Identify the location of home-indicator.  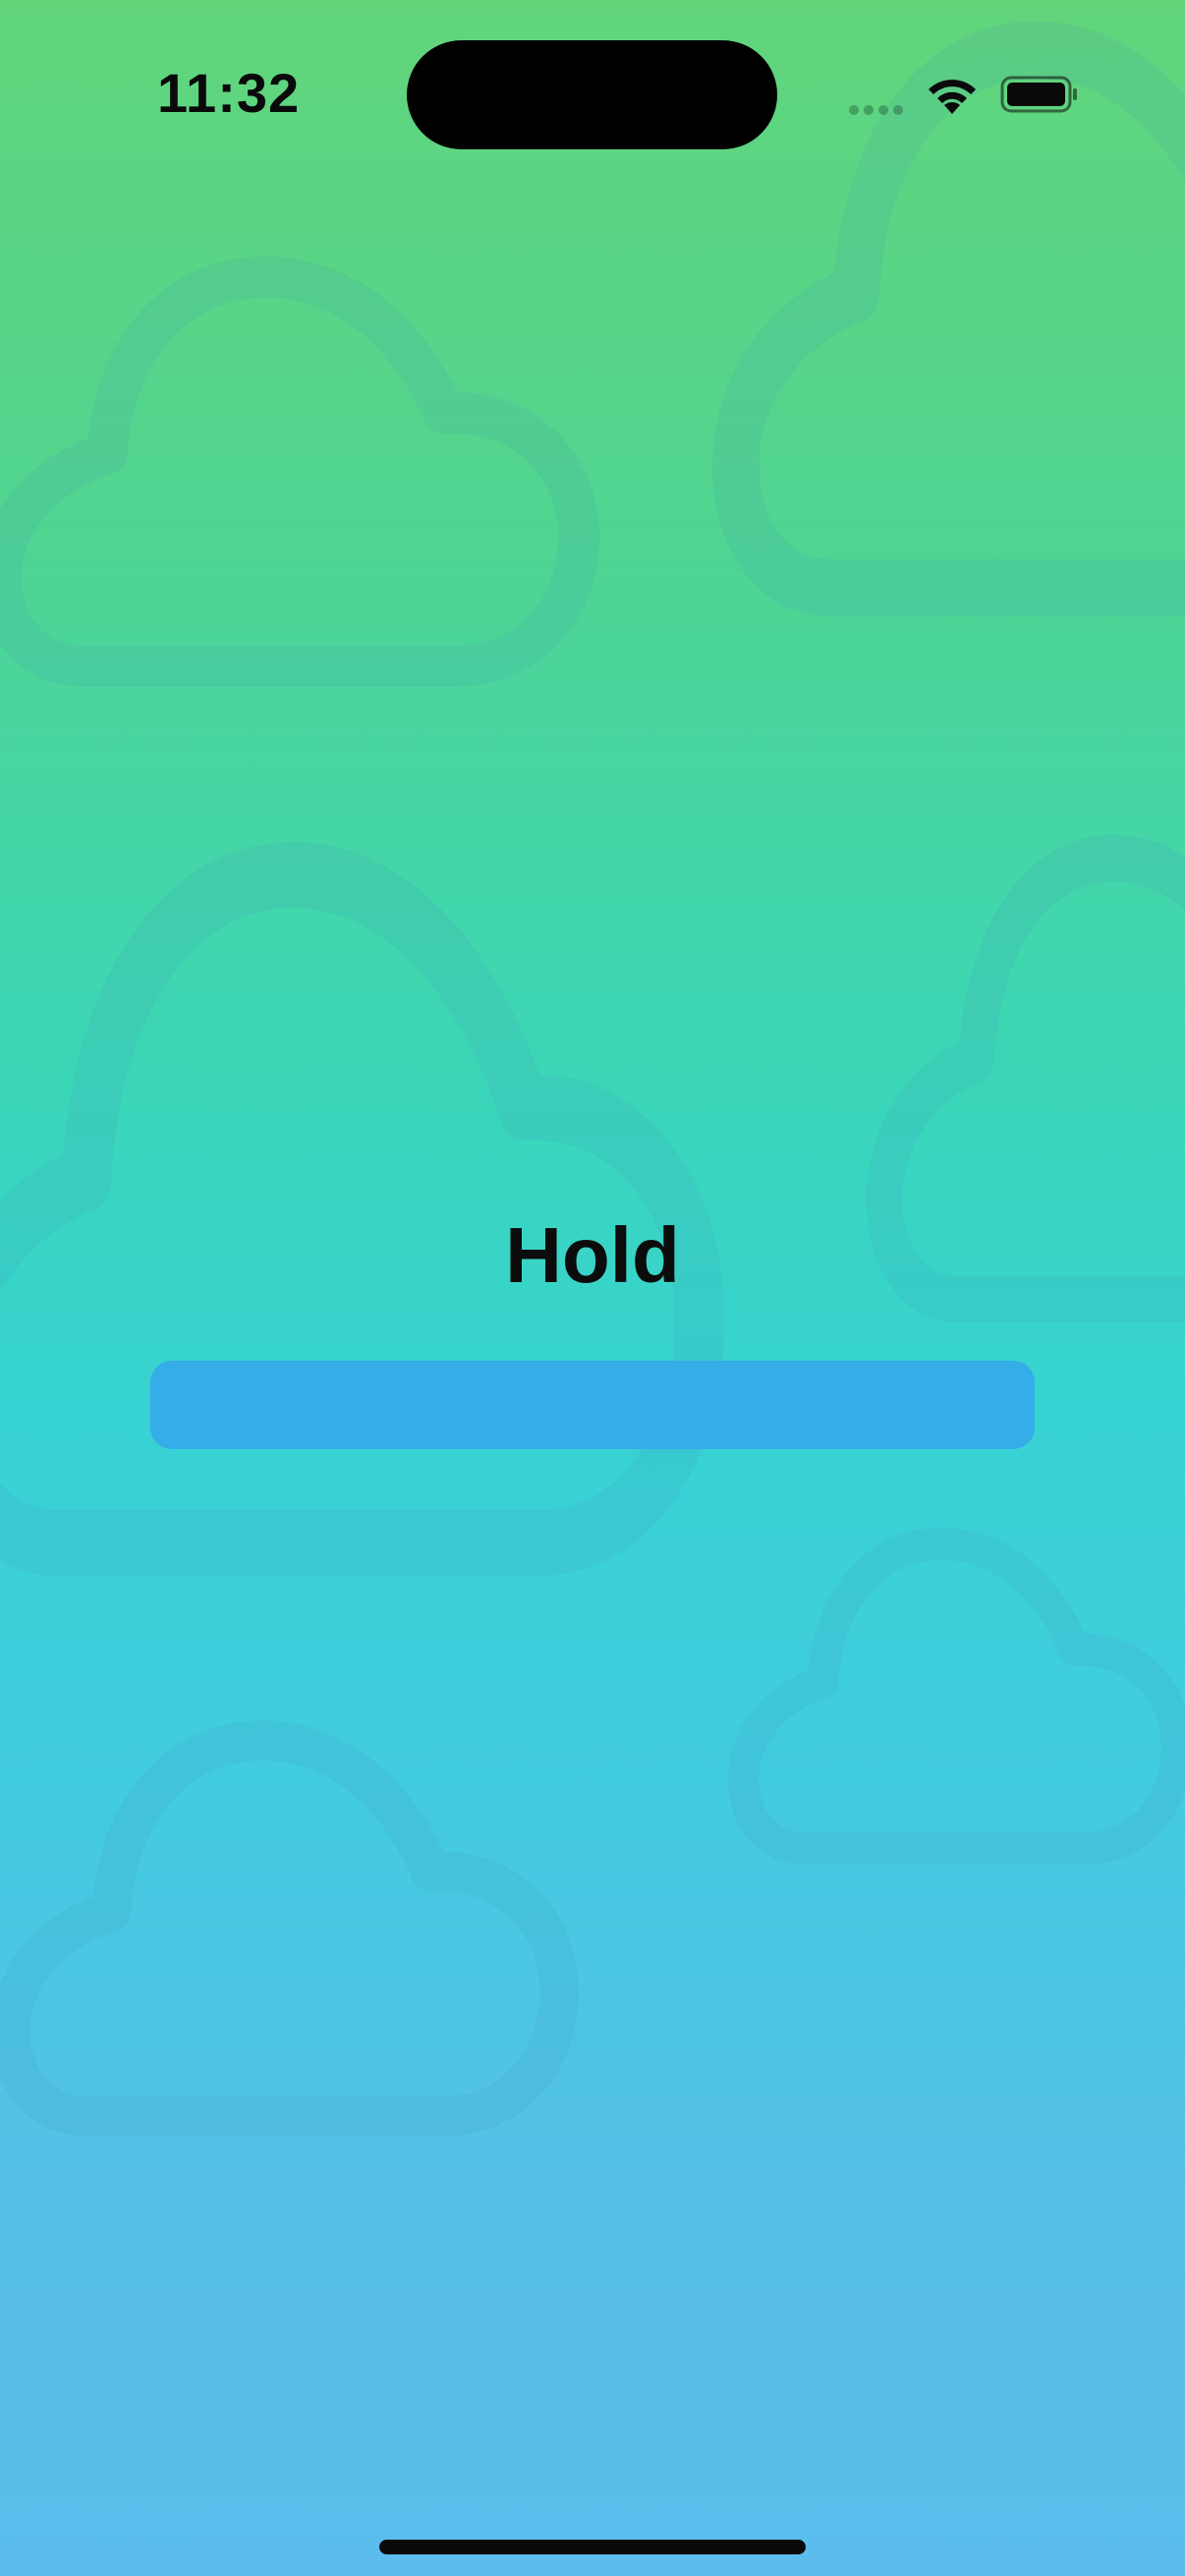
(592, 2547).